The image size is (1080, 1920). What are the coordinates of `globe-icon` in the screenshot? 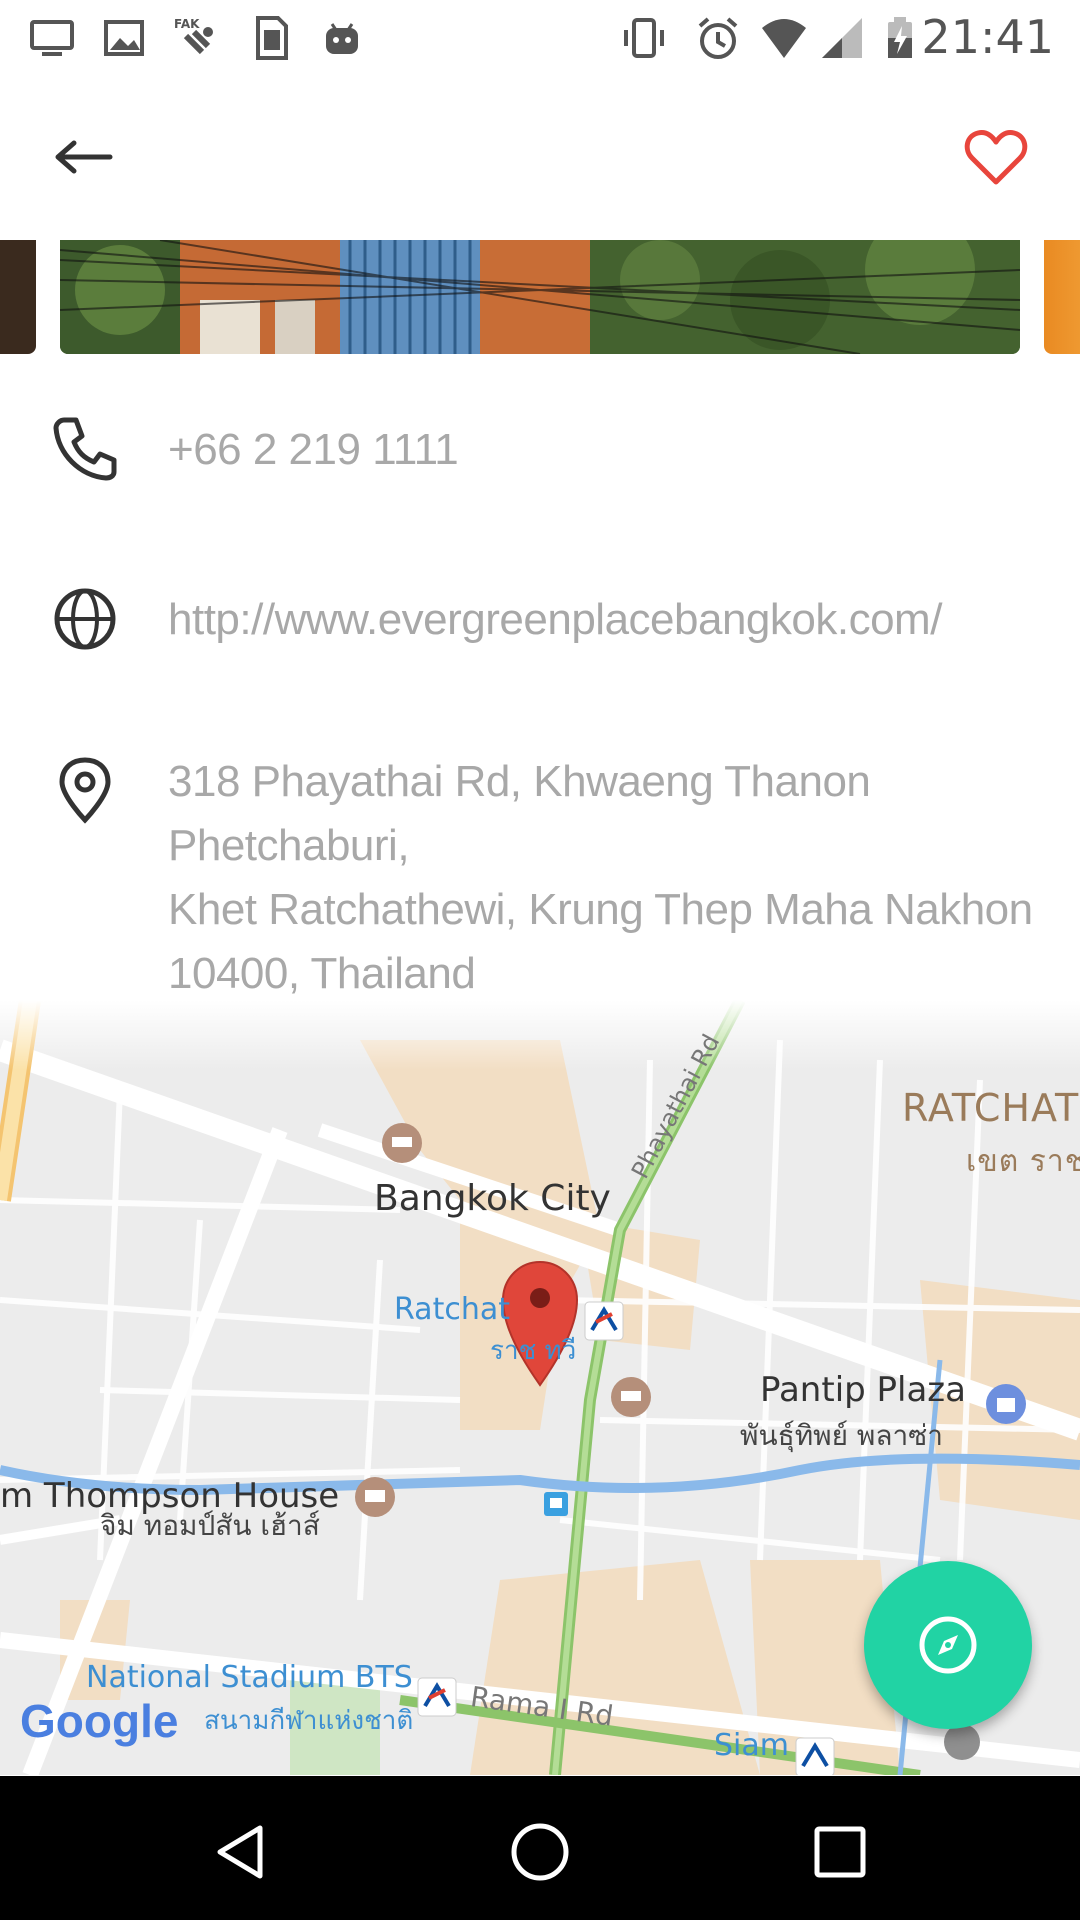 It's located at (85, 619).